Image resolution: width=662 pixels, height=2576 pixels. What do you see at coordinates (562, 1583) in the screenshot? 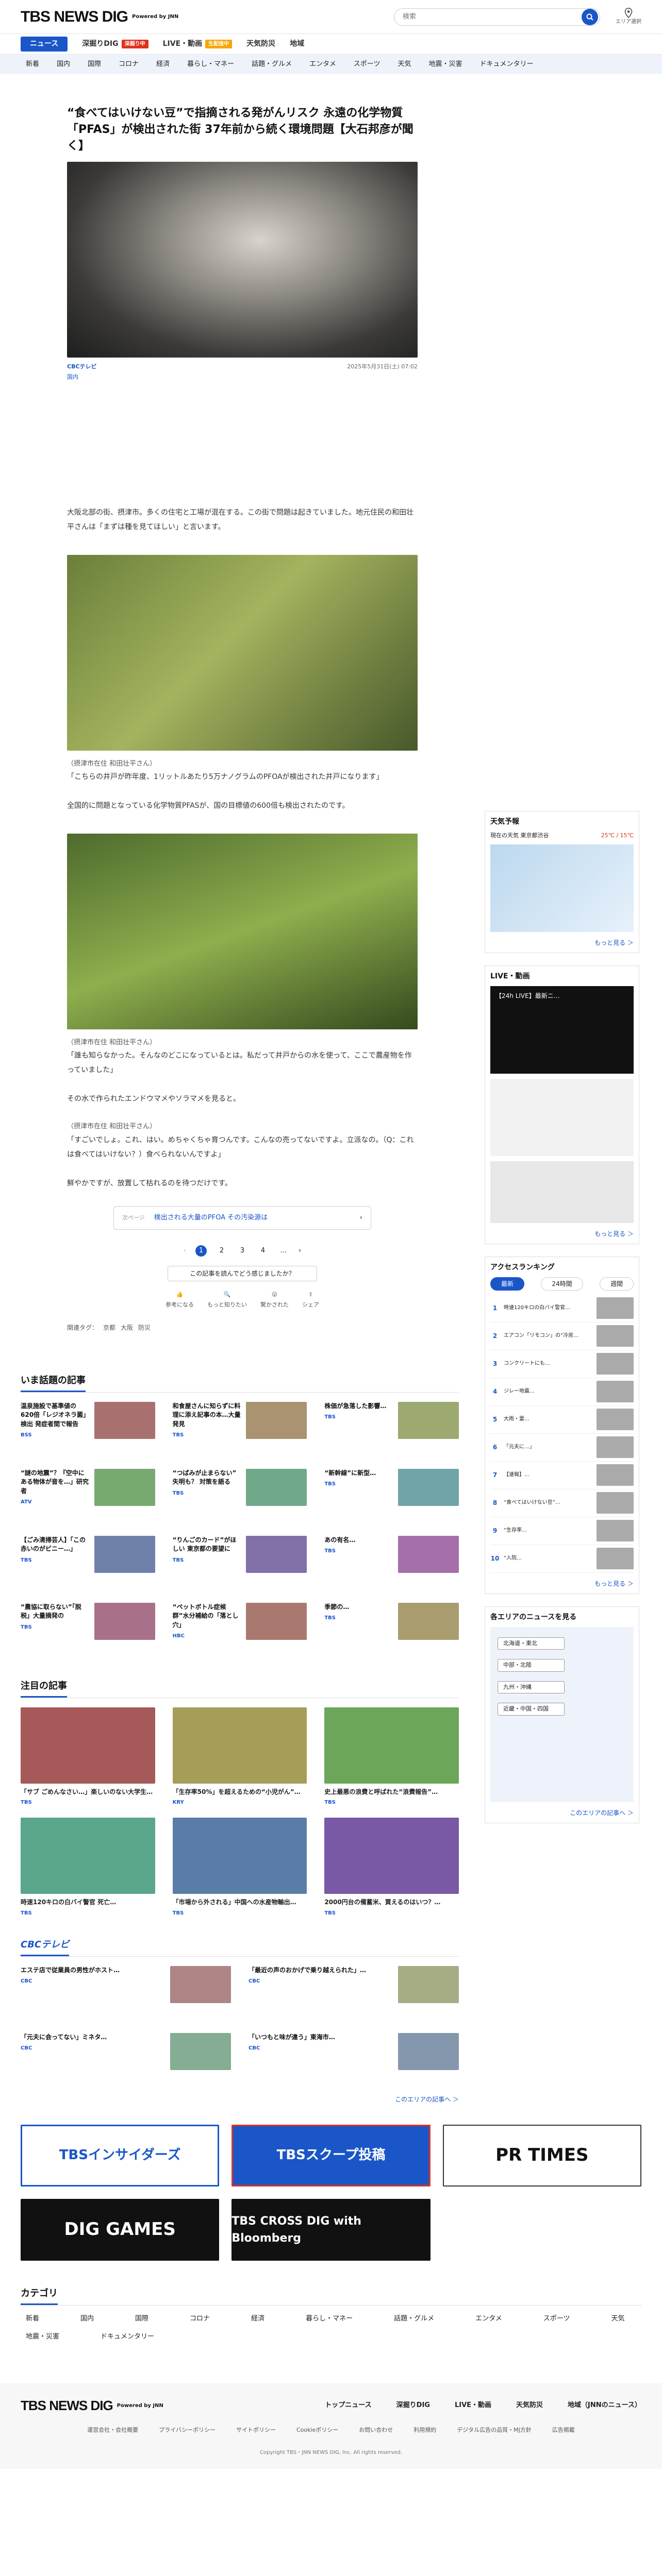
I see `ranking-more-link: もっと見る ＞` at bounding box center [562, 1583].